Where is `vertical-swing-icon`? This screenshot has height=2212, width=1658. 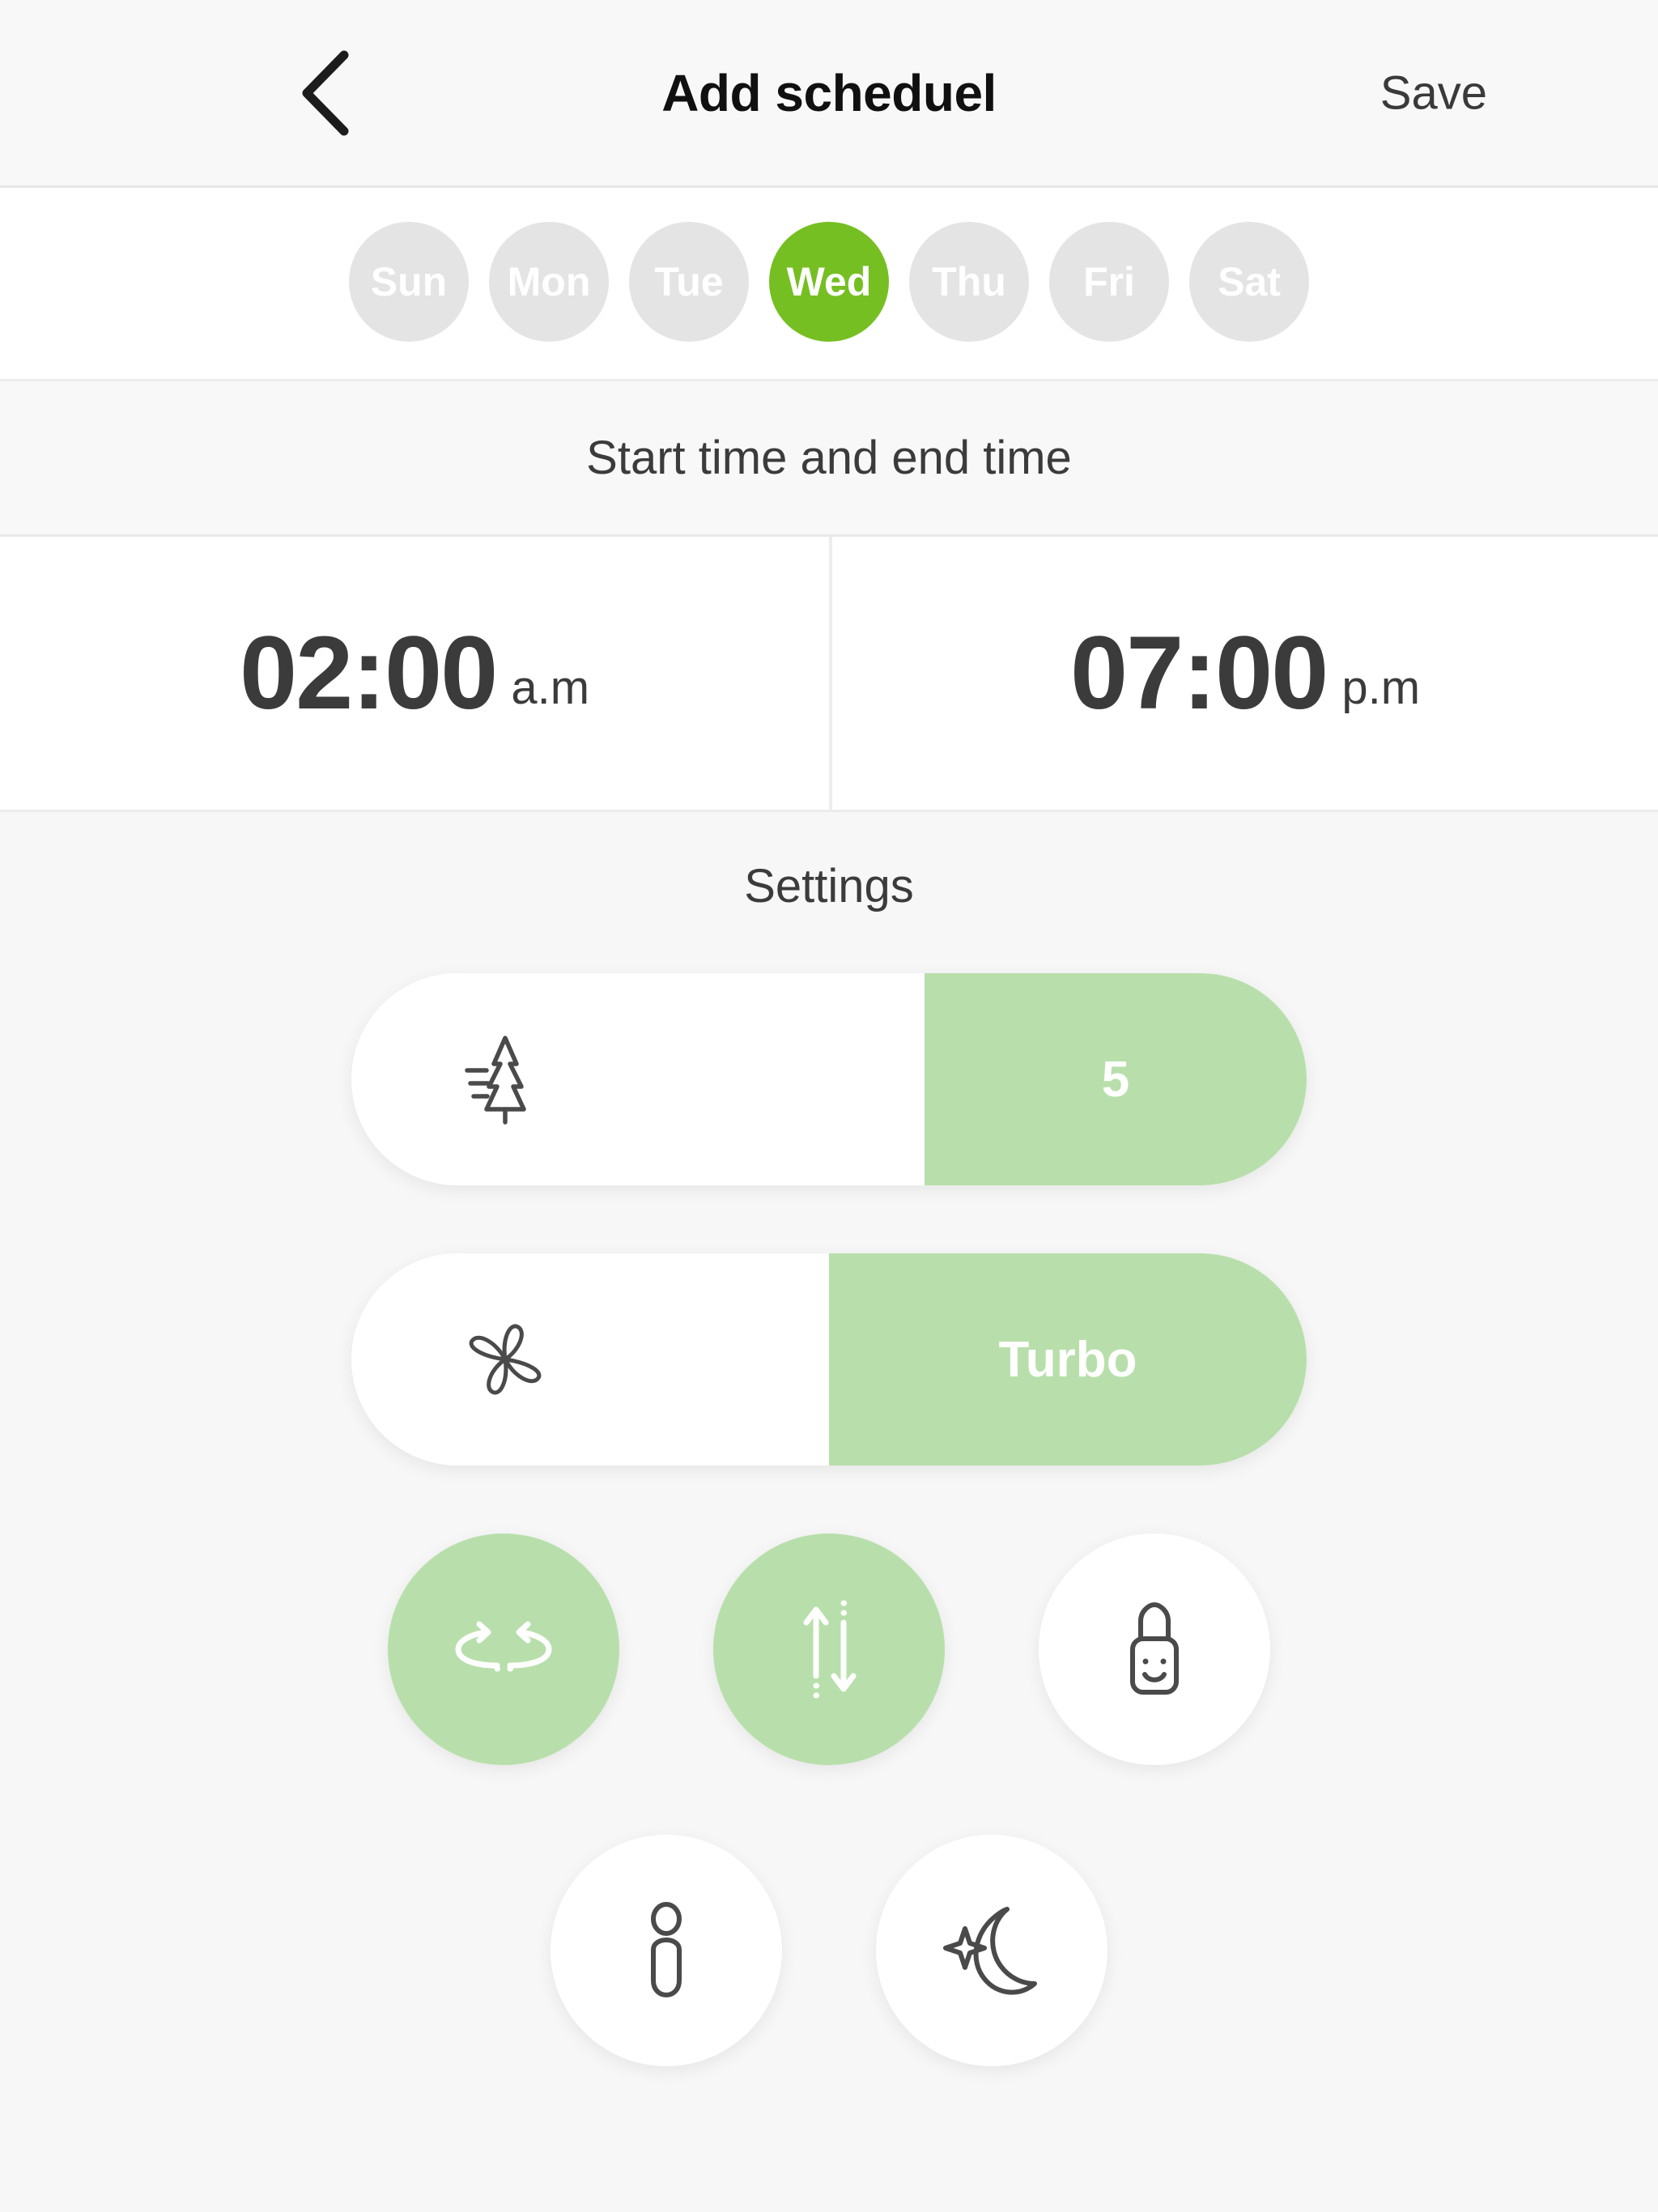 vertical-swing-icon is located at coordinates (829, 1649).